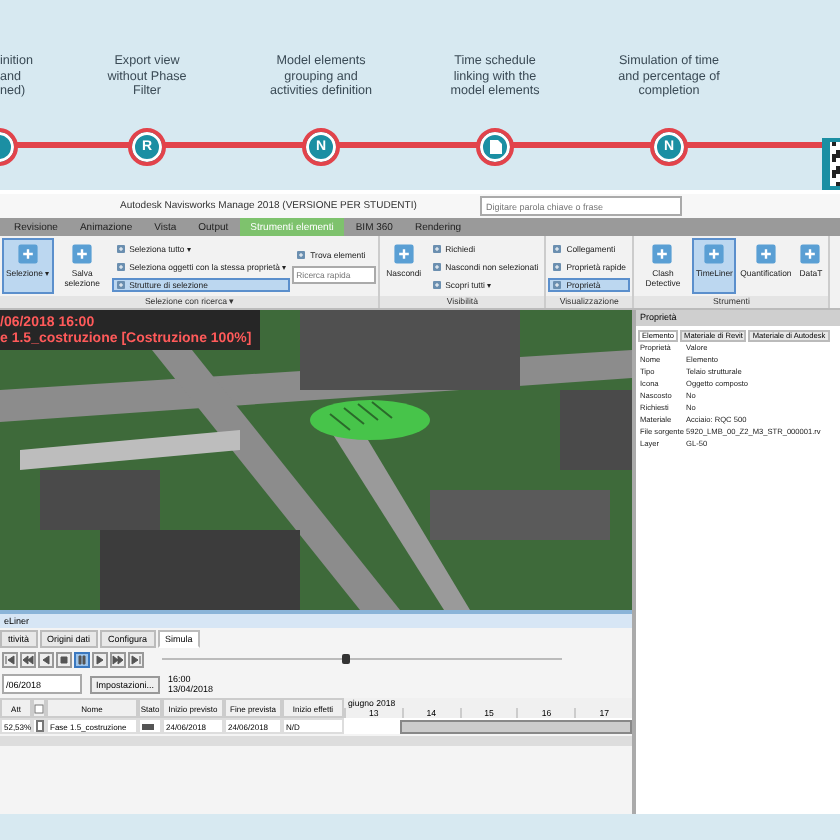 The height and width of the screenshot is (840, 840). I want to click on back-icon, so click(46, 659).